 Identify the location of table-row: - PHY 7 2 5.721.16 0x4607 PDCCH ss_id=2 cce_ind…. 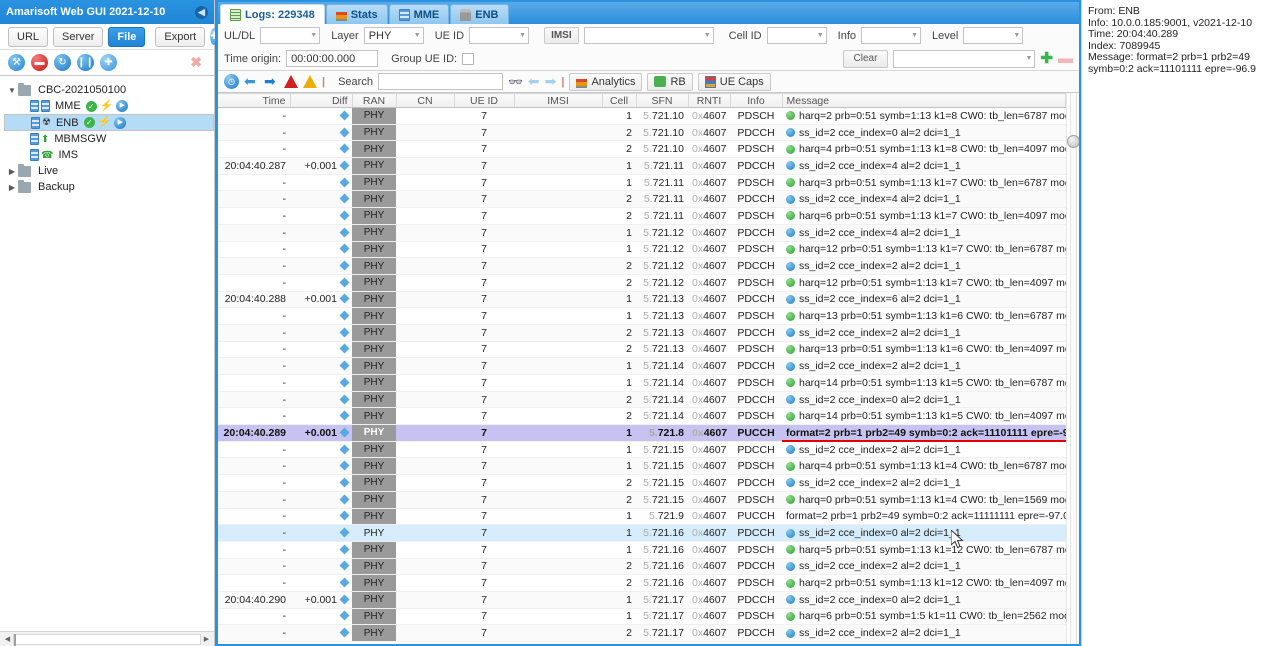
(642, 567).